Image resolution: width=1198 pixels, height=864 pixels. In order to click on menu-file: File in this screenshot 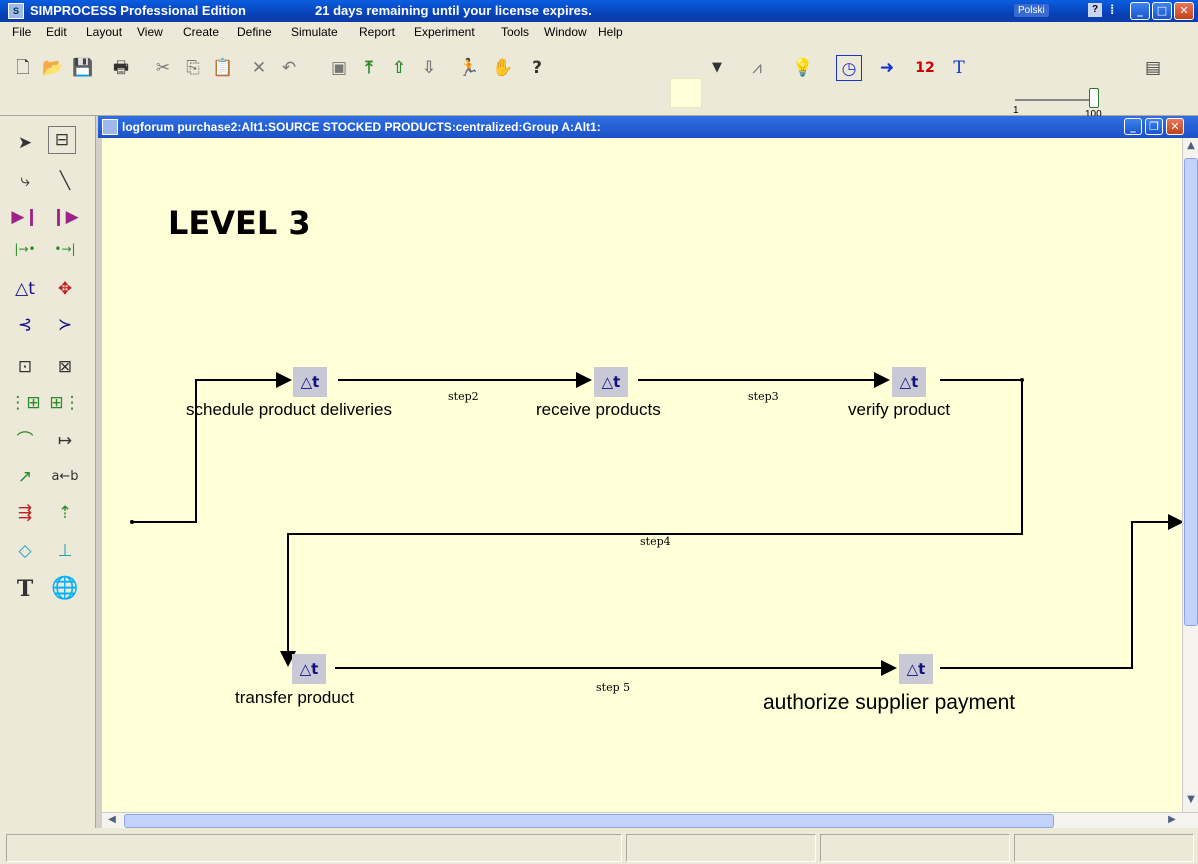, I will do `click(21, 32)`.